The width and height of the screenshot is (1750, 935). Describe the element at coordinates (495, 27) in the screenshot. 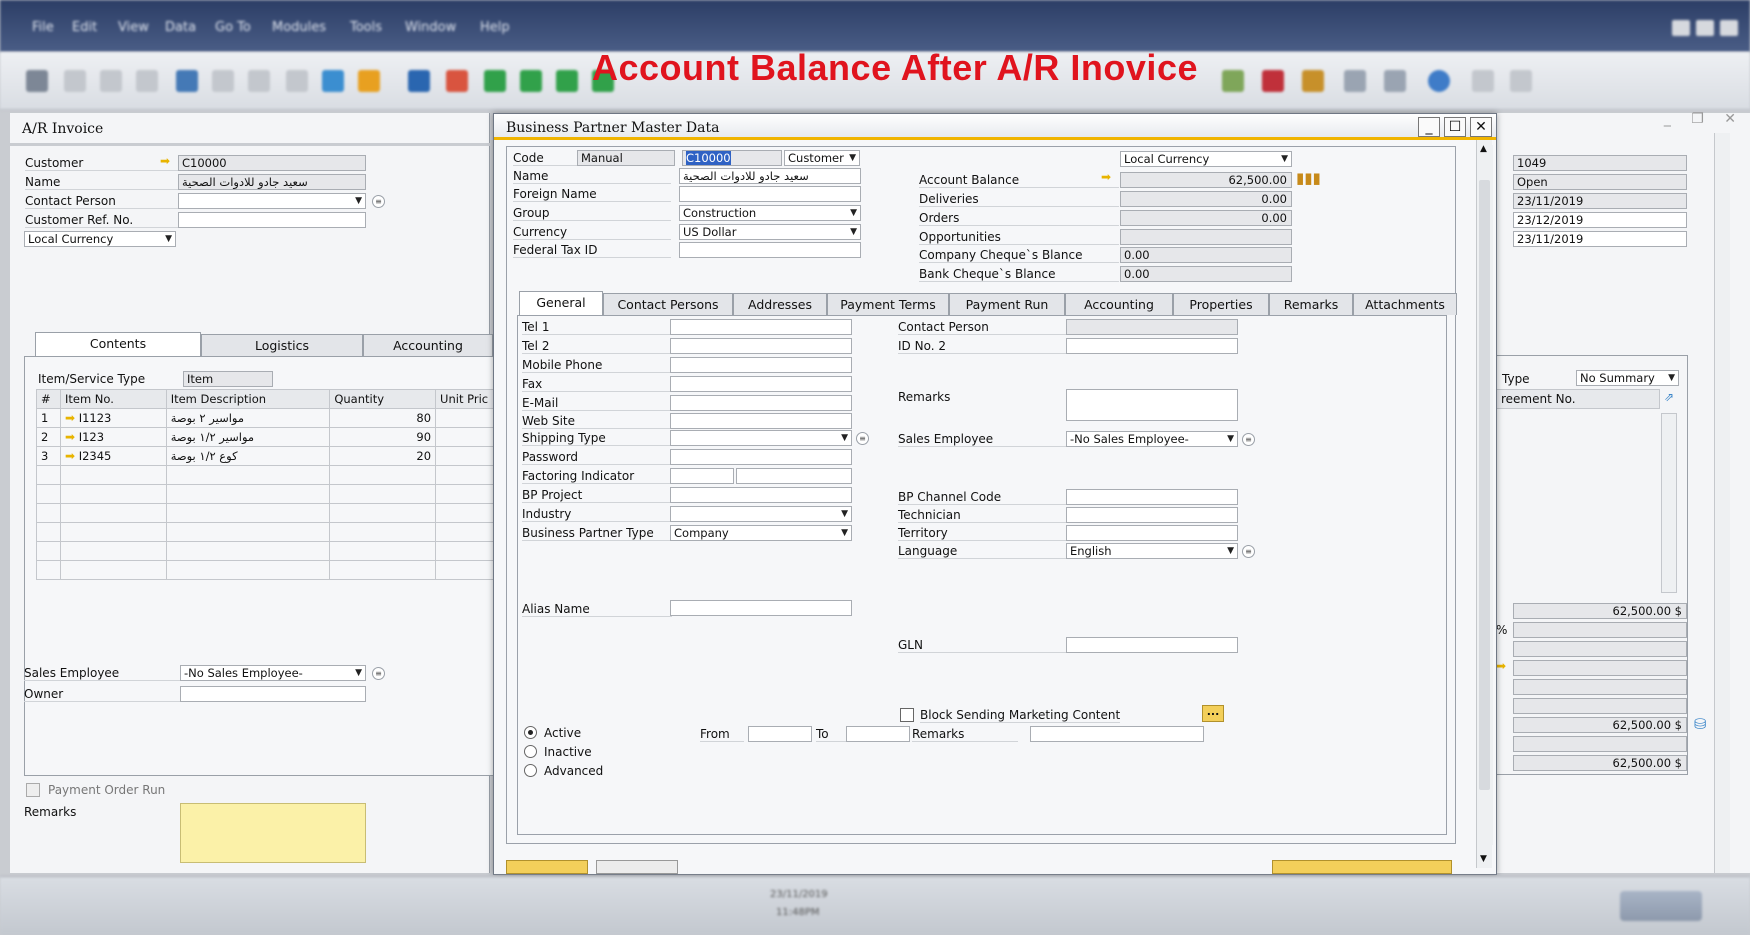

I see `menu-help: Help` at that location.